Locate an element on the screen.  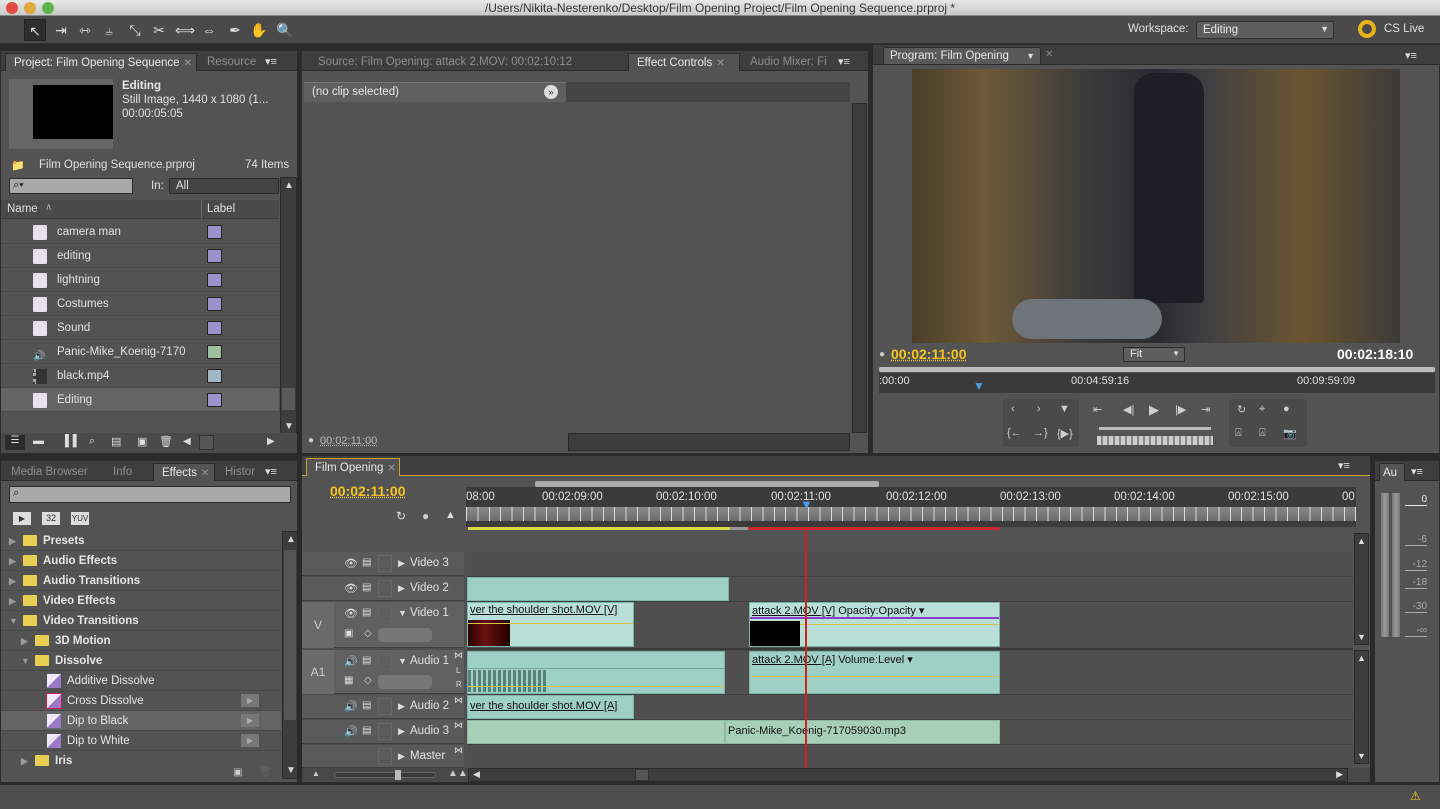
tab-audio-mixer: Audio Mixer: Fi is located at coordinates (789, 62).